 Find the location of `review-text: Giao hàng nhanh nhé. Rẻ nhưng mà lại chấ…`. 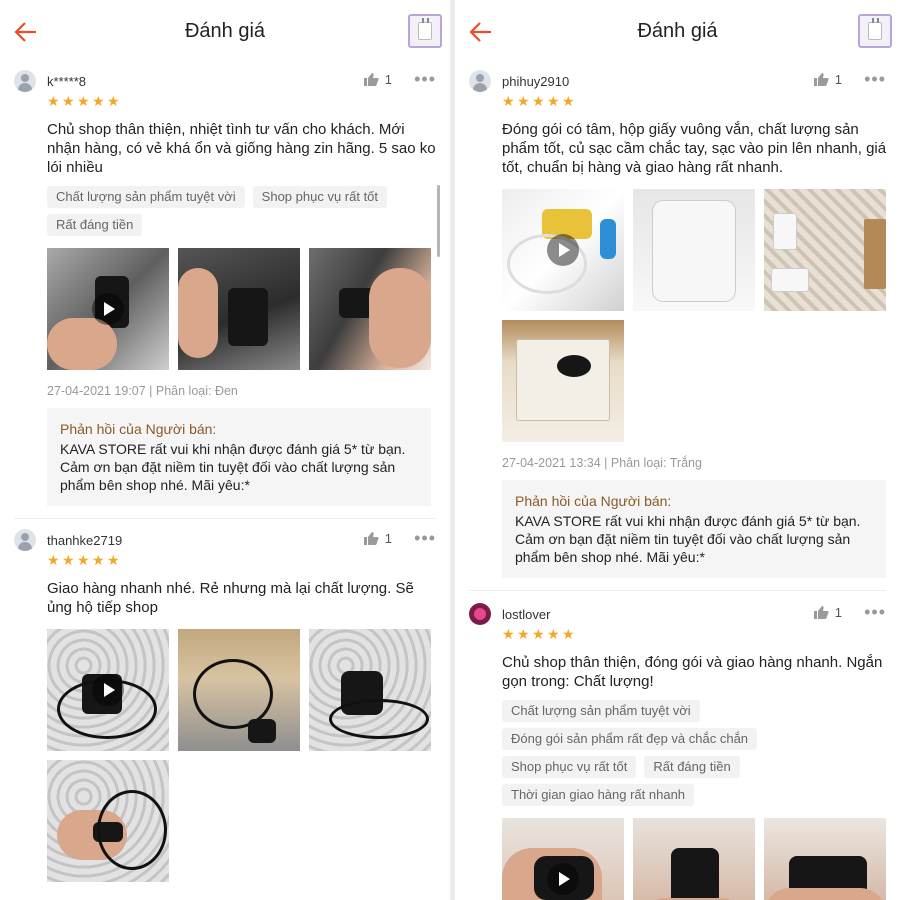

review-text: Giao hàng nhanh nhé. Rẻ nhưng mà lại chấ… is located at coordinates (230, 598).